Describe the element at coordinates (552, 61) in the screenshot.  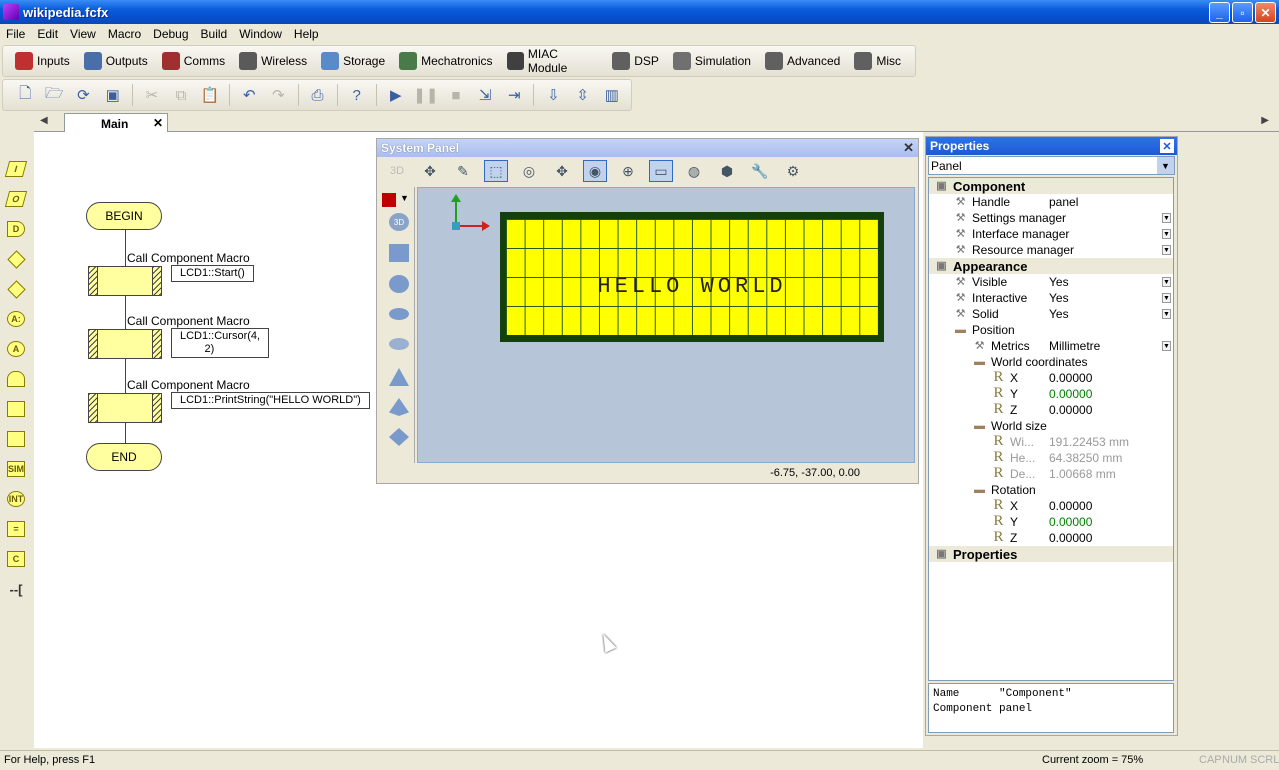
I see `toolbar-miac-module-button: MIAC Module` at that location.